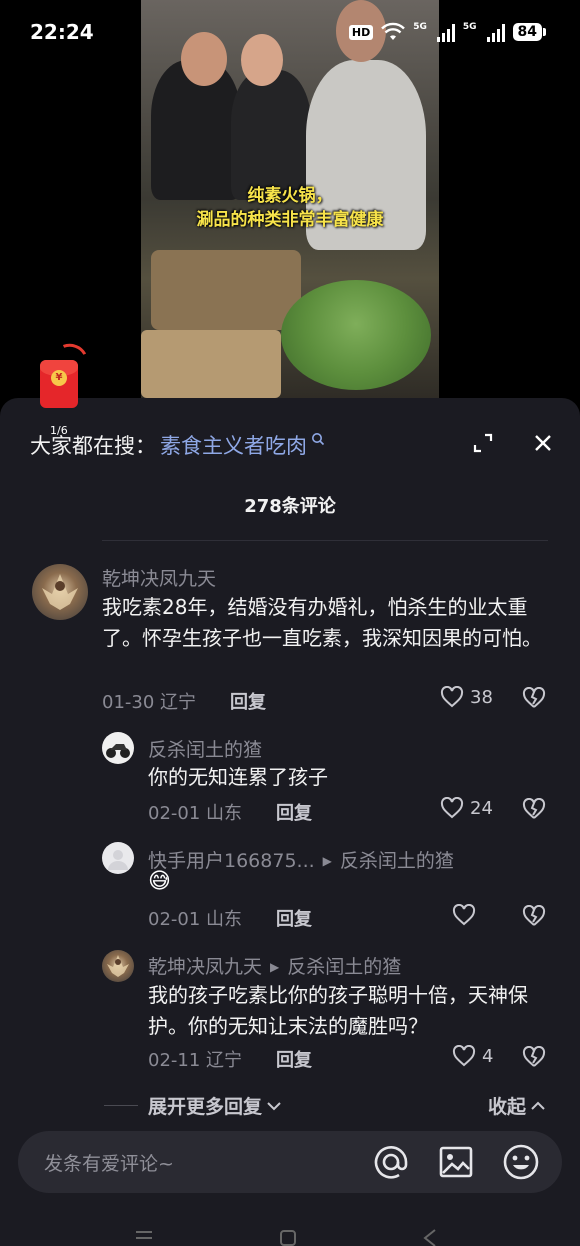 Image resolution: width=580 pixels, height=1246 pixels. What do you see at coordinates (348, 777) in the screenshot?
I see `reply-text: 你的无知连累了孩子` at bounding box center [348, 777].